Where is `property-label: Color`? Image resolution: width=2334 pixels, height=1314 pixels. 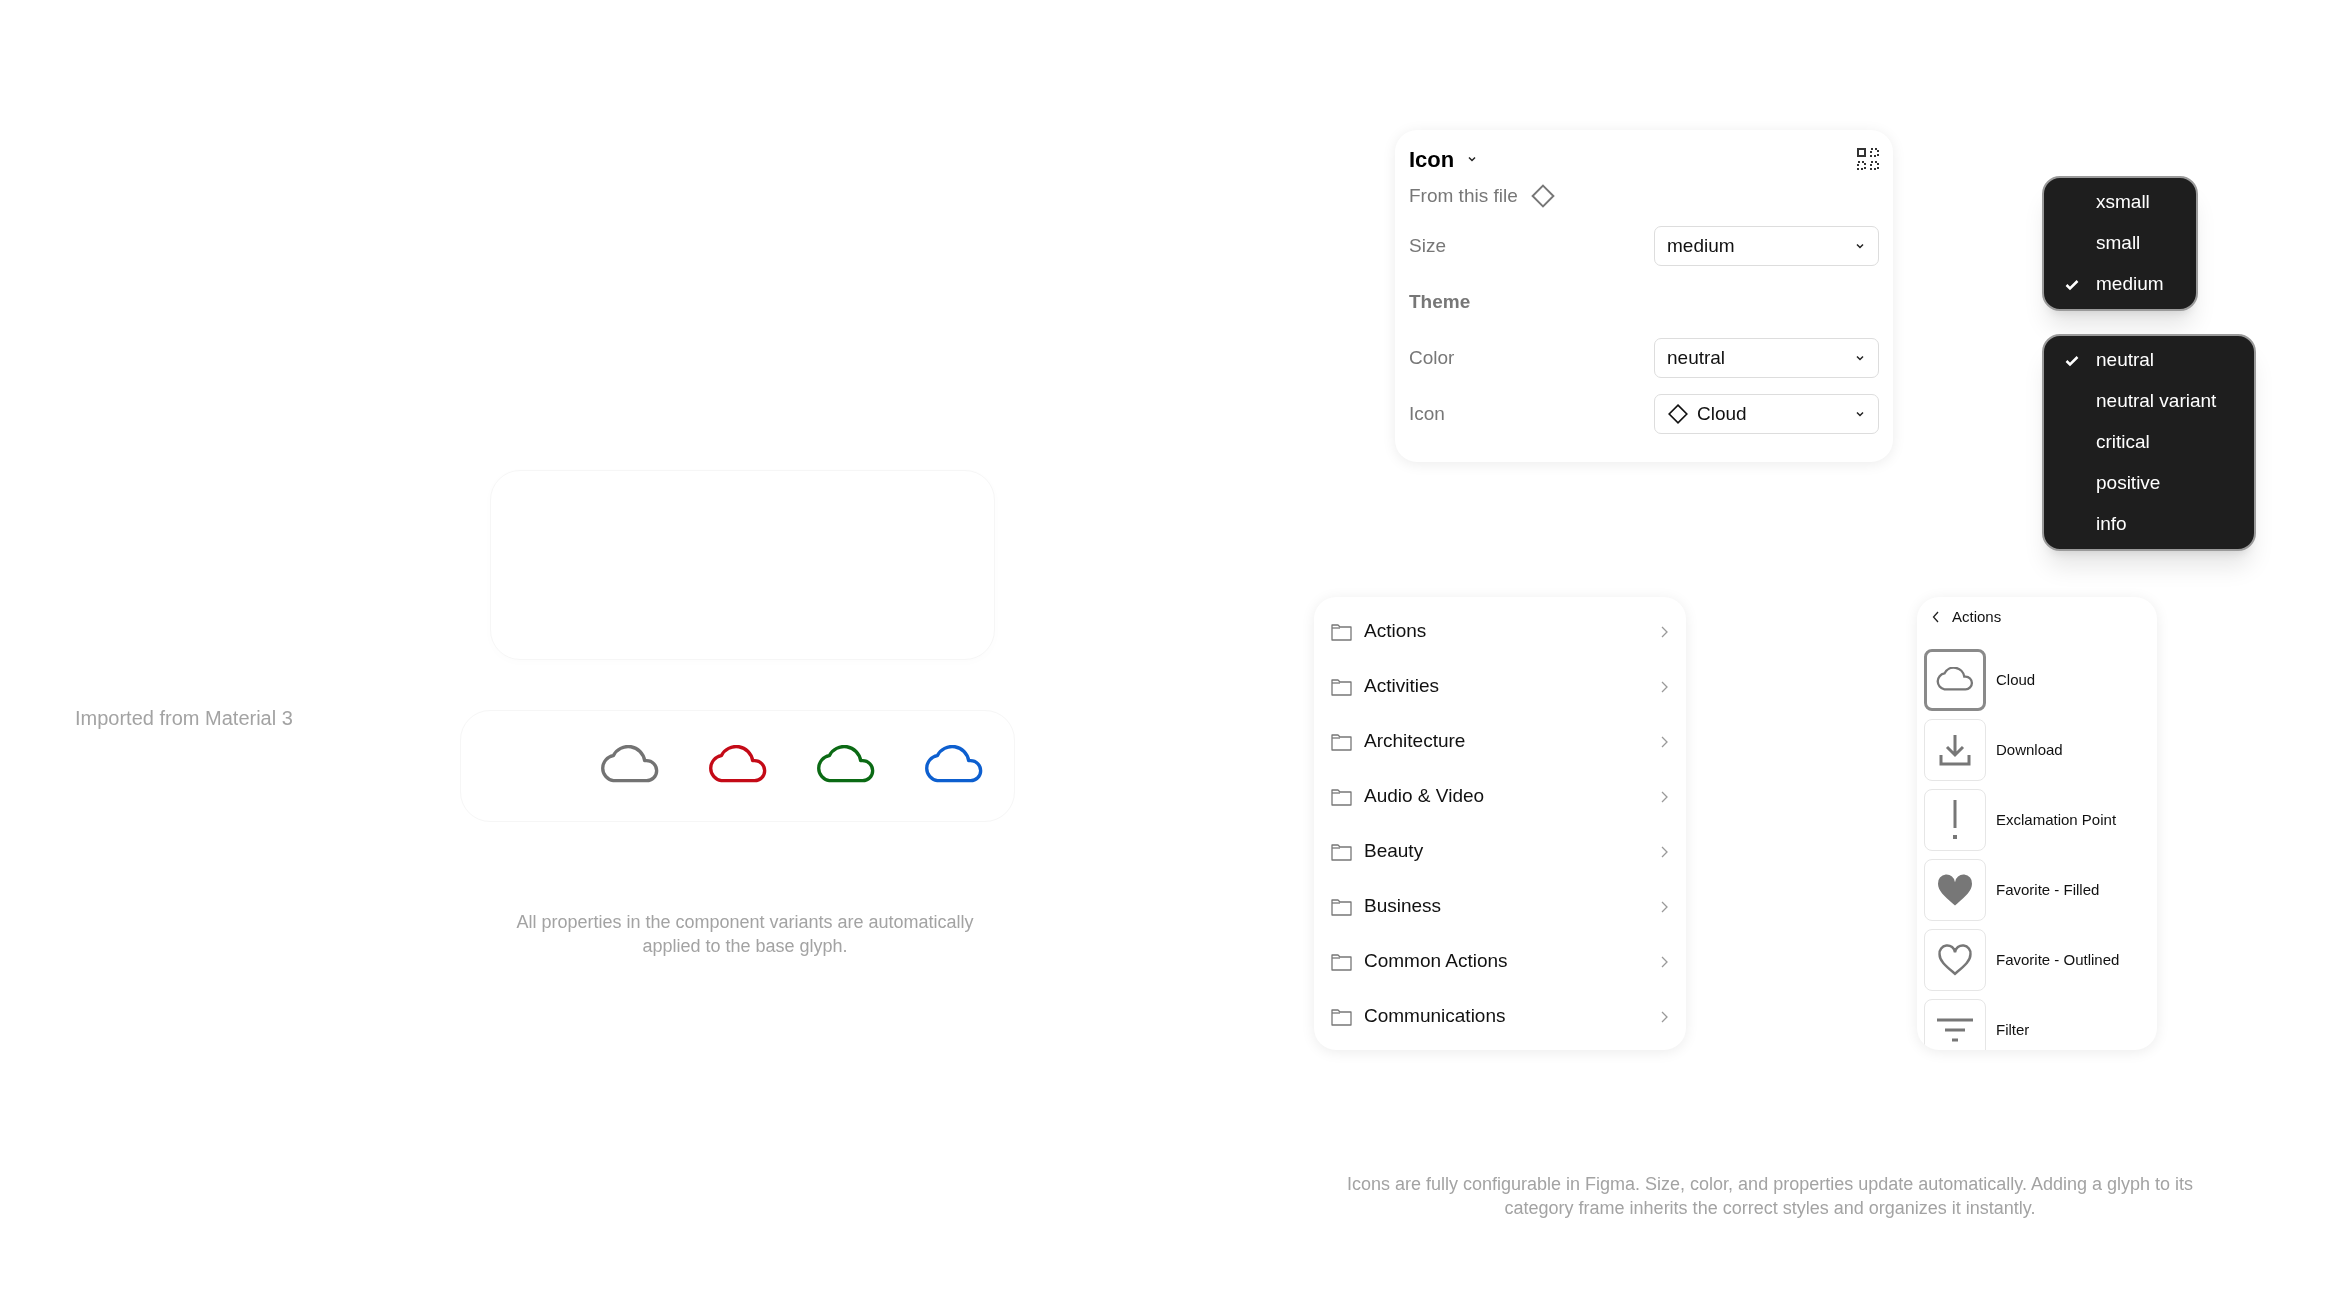
property-label: Color is located at coordinates (1432, 357).